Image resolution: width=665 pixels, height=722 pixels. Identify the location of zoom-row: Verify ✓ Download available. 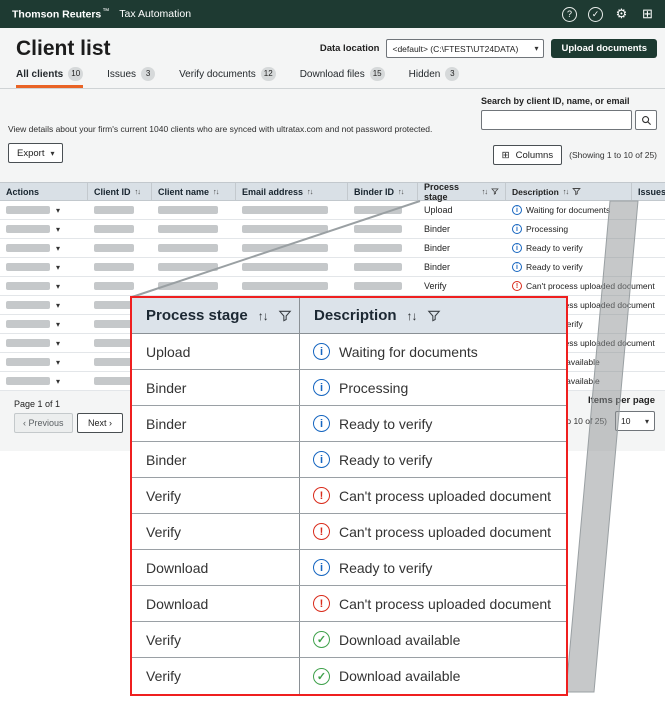
(349, 640).